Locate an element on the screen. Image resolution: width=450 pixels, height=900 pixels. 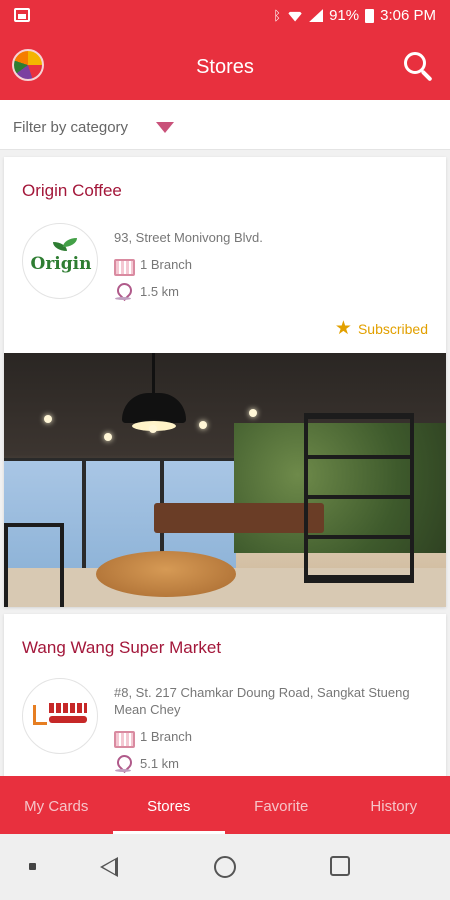
system-navigation-bar is located at coordinates (225, 867).